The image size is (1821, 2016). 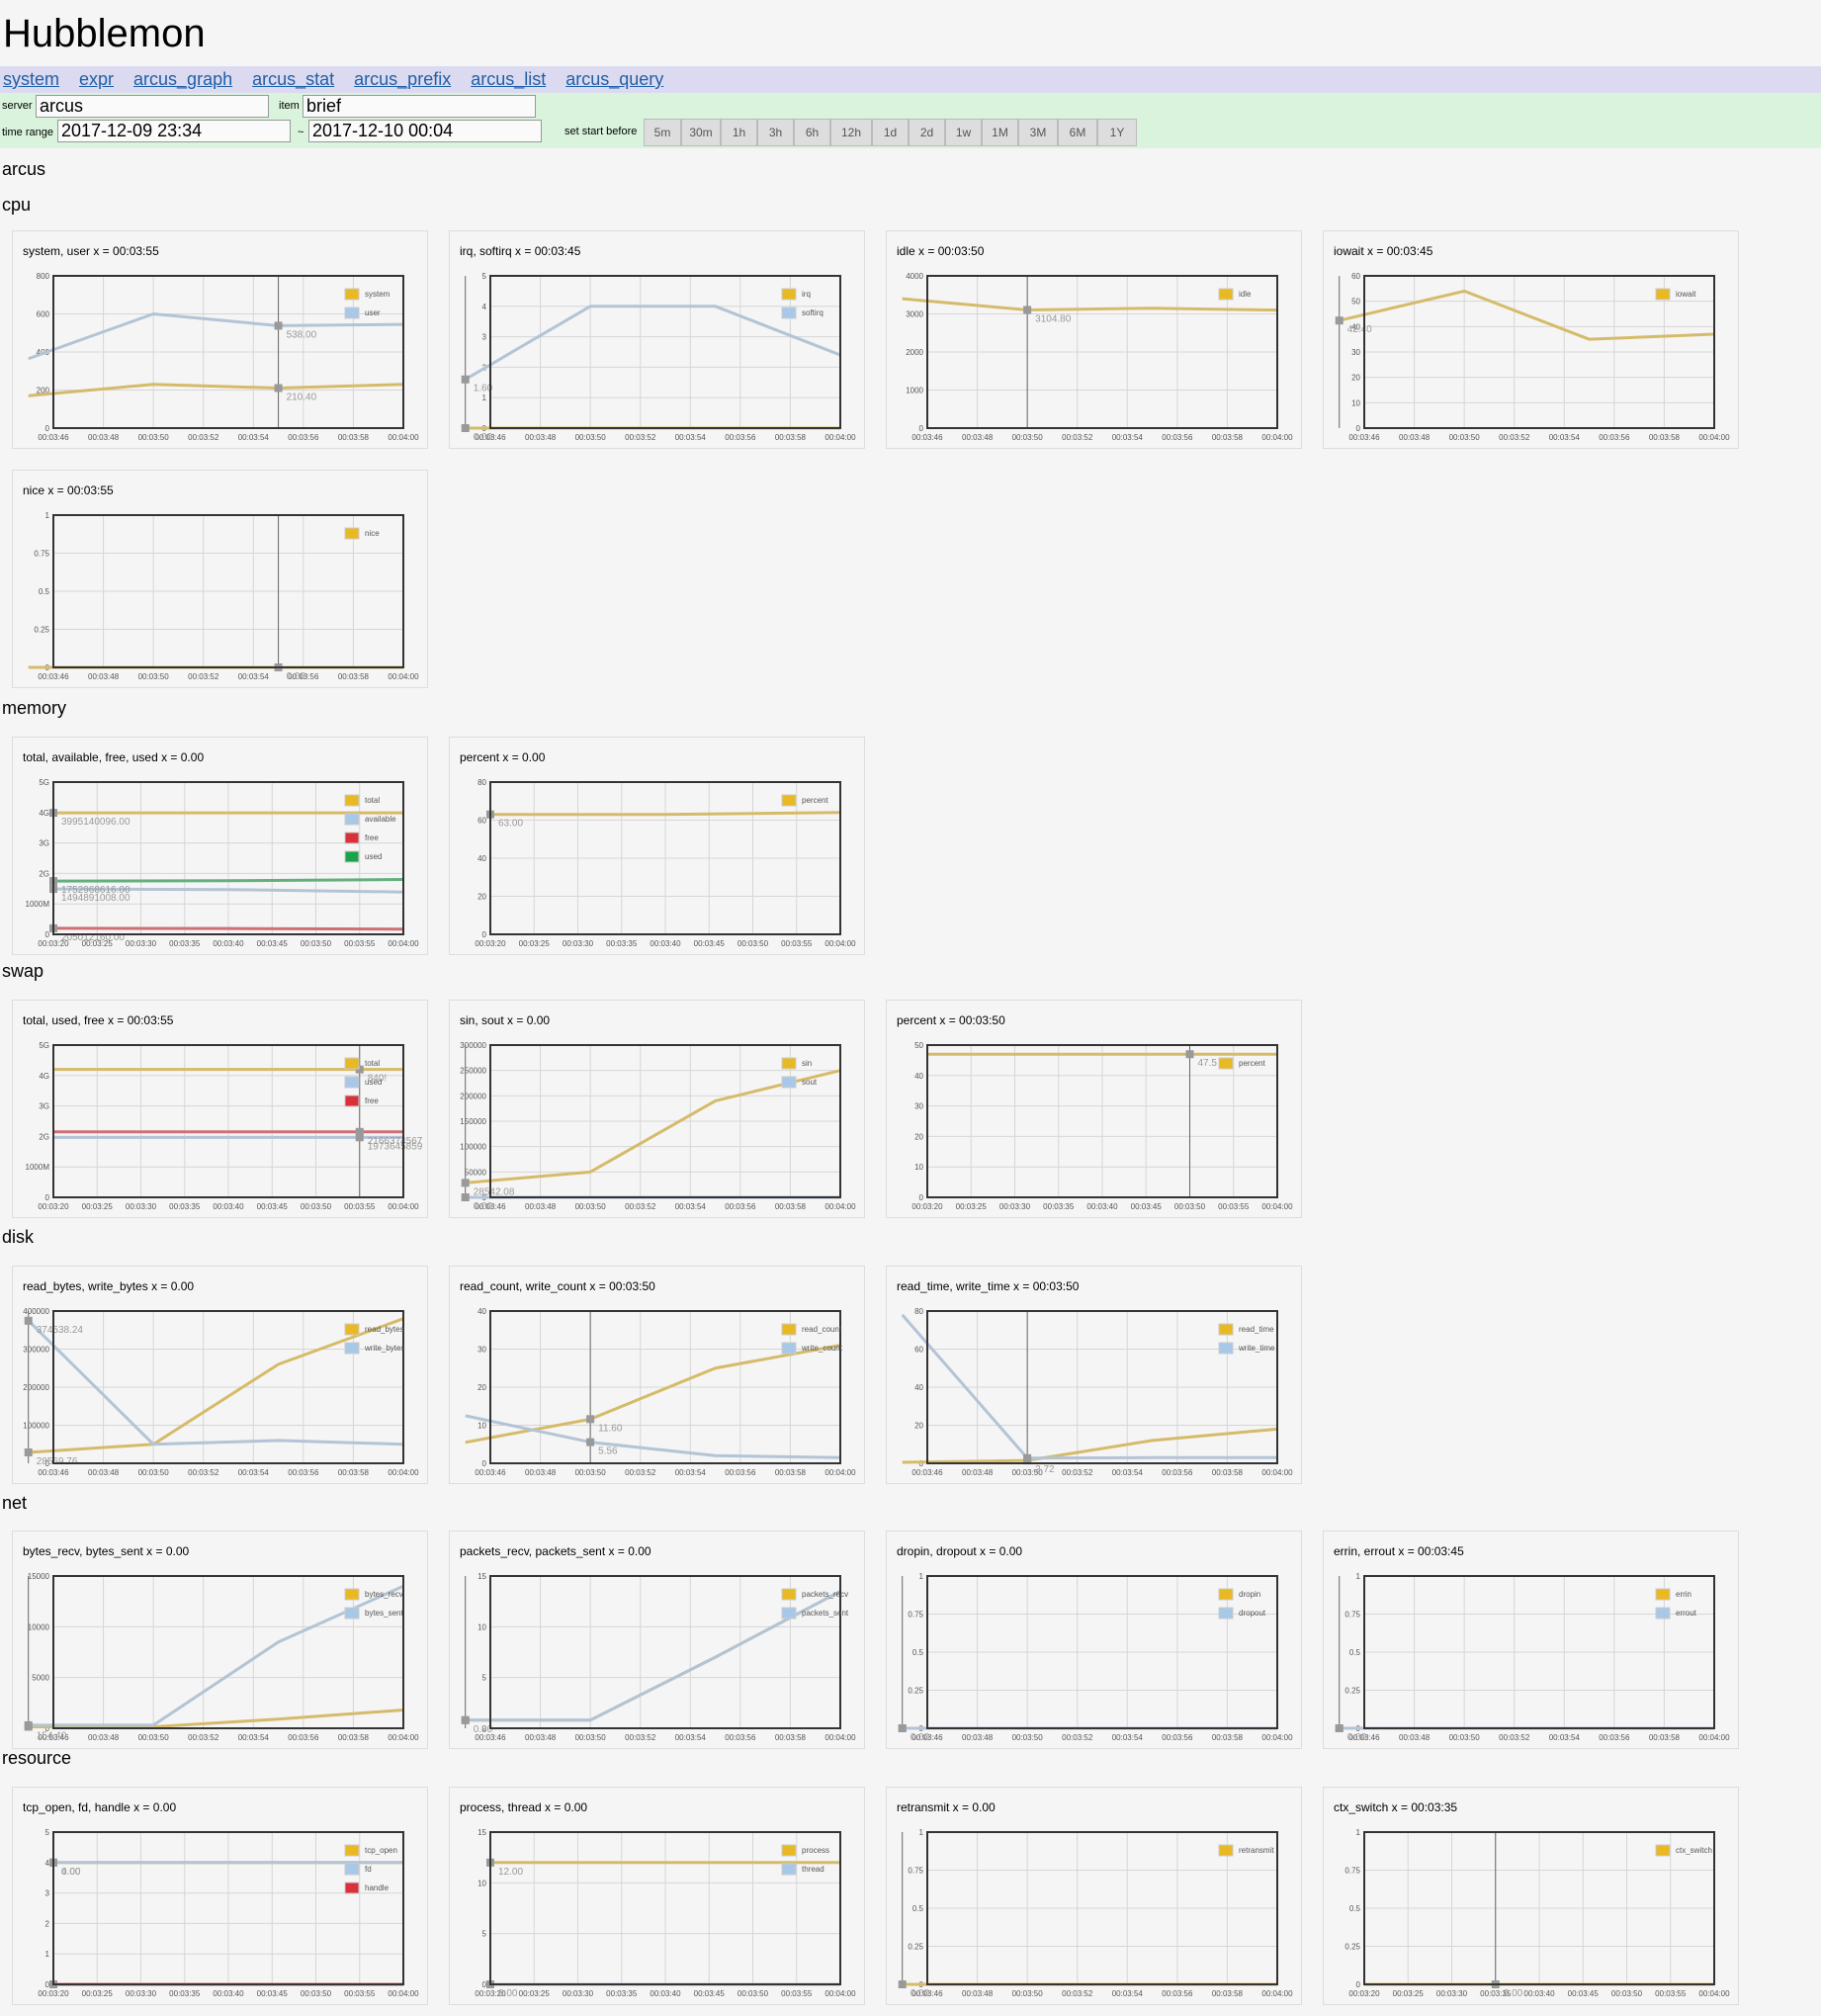 What do you see at coordinates (36, 1312) in the screenshot?
I see `y-tick-label: 400000` at bounding box center [36, 1312].